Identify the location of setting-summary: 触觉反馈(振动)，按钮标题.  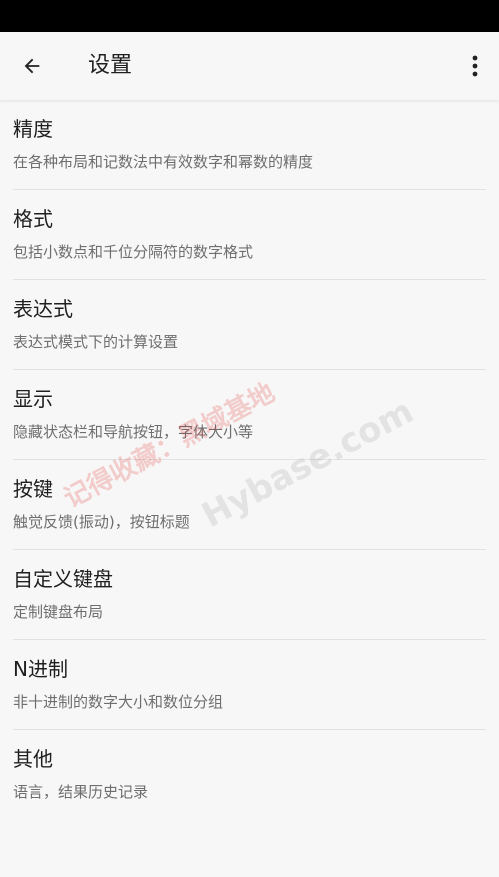
(101, 522).